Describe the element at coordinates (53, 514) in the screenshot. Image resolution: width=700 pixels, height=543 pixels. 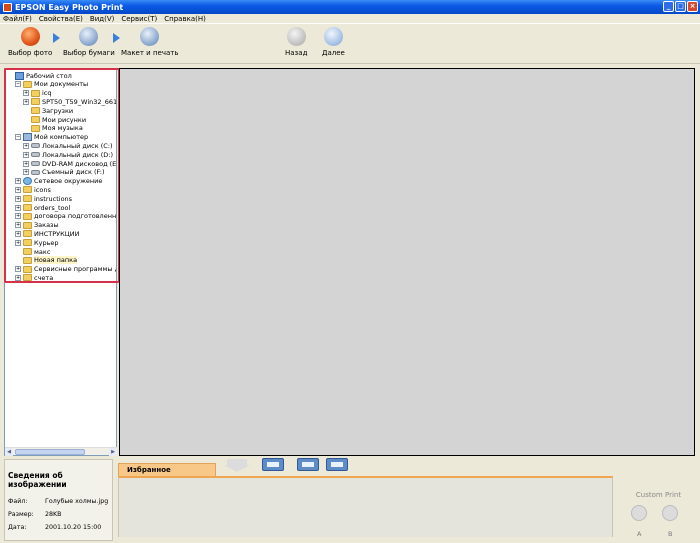
I see `size-value: 28KB` at that location.